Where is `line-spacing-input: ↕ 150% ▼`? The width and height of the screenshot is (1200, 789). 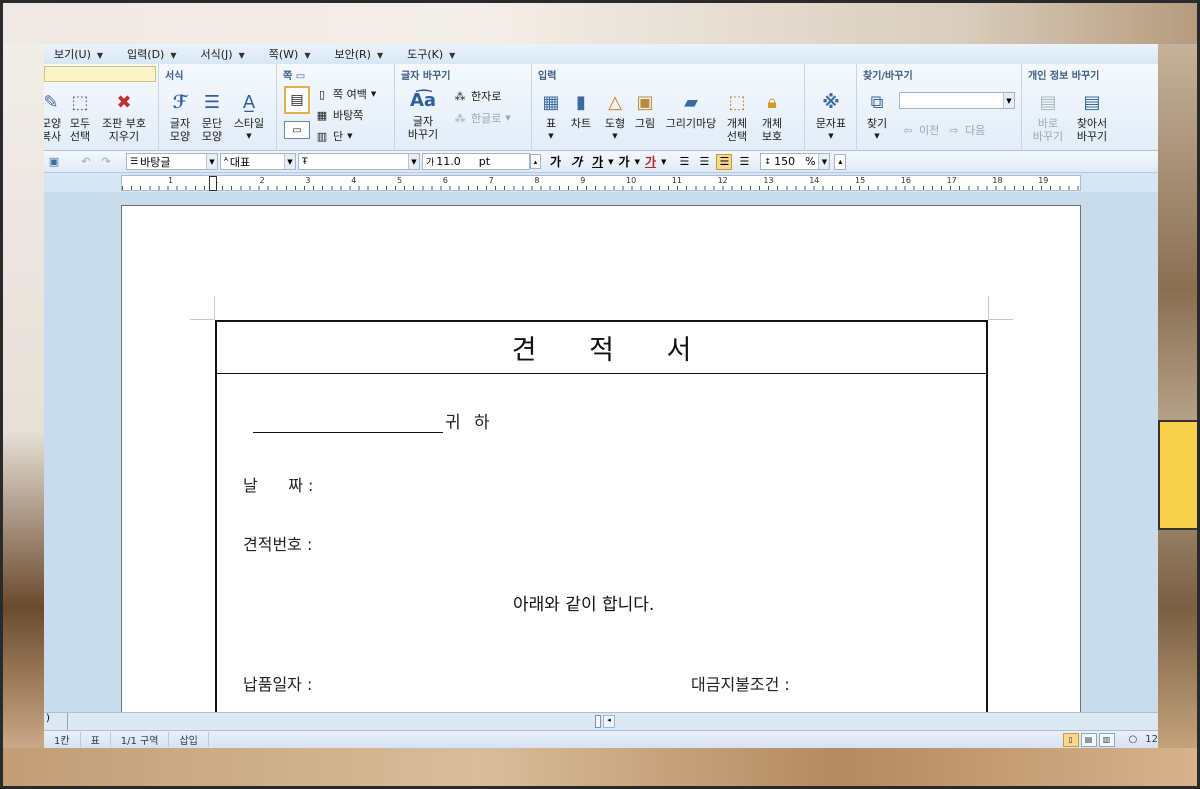 line-spacing-input: ↕ 150% ▼ is located at coordinates (795, 161).